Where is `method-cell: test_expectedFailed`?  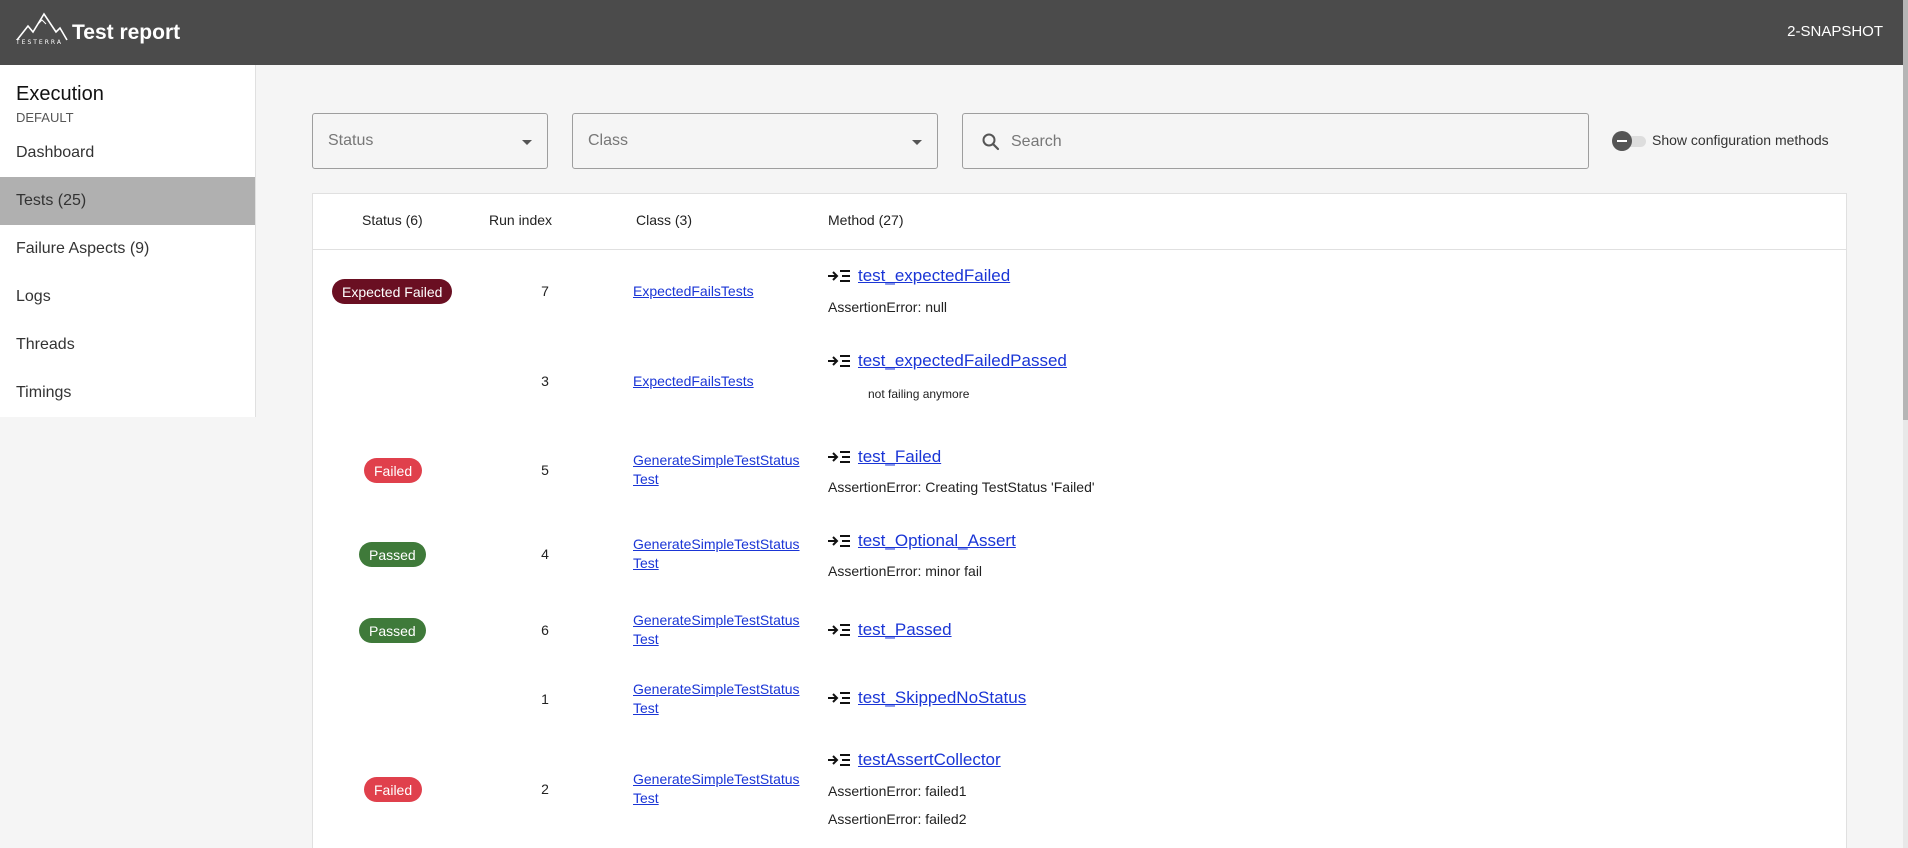 method-cell: test_expectedFailed is located at coordinates (919, 276).